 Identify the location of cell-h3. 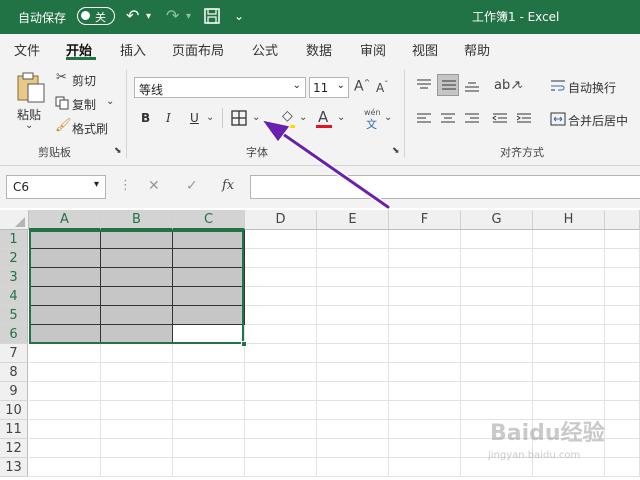
(569, 277).